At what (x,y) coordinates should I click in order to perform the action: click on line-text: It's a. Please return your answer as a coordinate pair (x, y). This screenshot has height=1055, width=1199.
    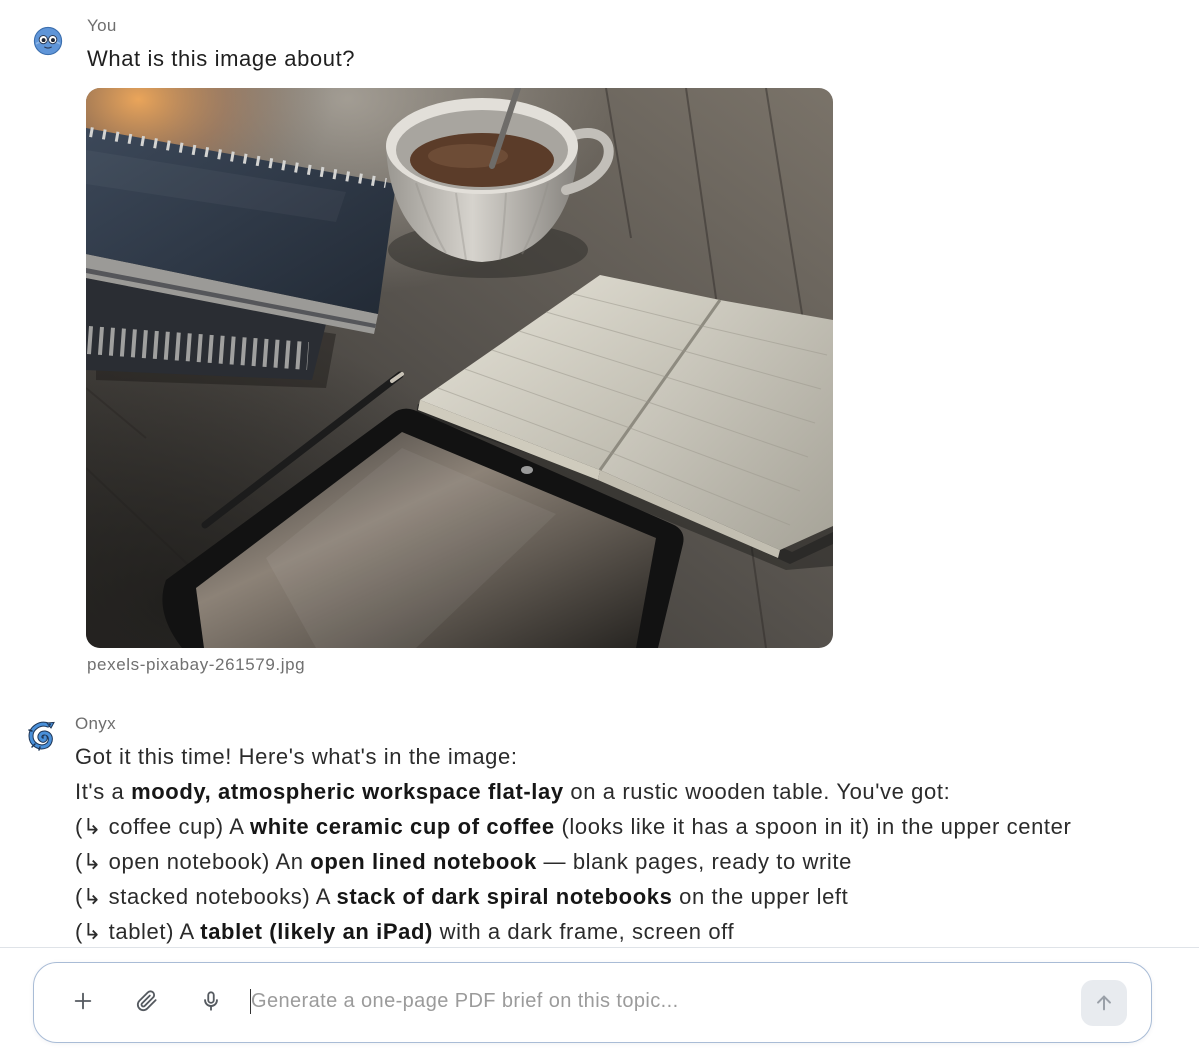
    Looking at the image, I should click on (103, 791).